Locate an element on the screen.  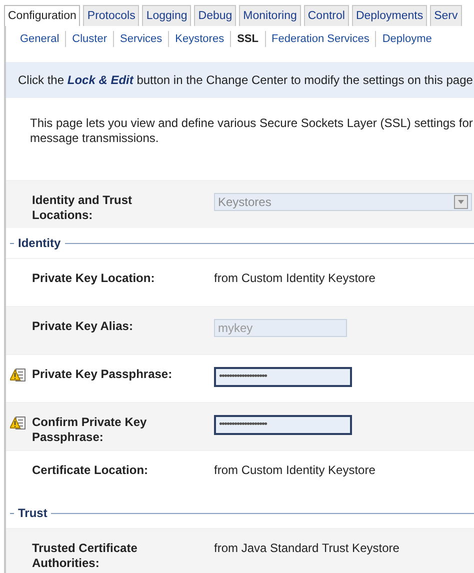
field-label: Certificate Location: is located at coordinates (91, 470).